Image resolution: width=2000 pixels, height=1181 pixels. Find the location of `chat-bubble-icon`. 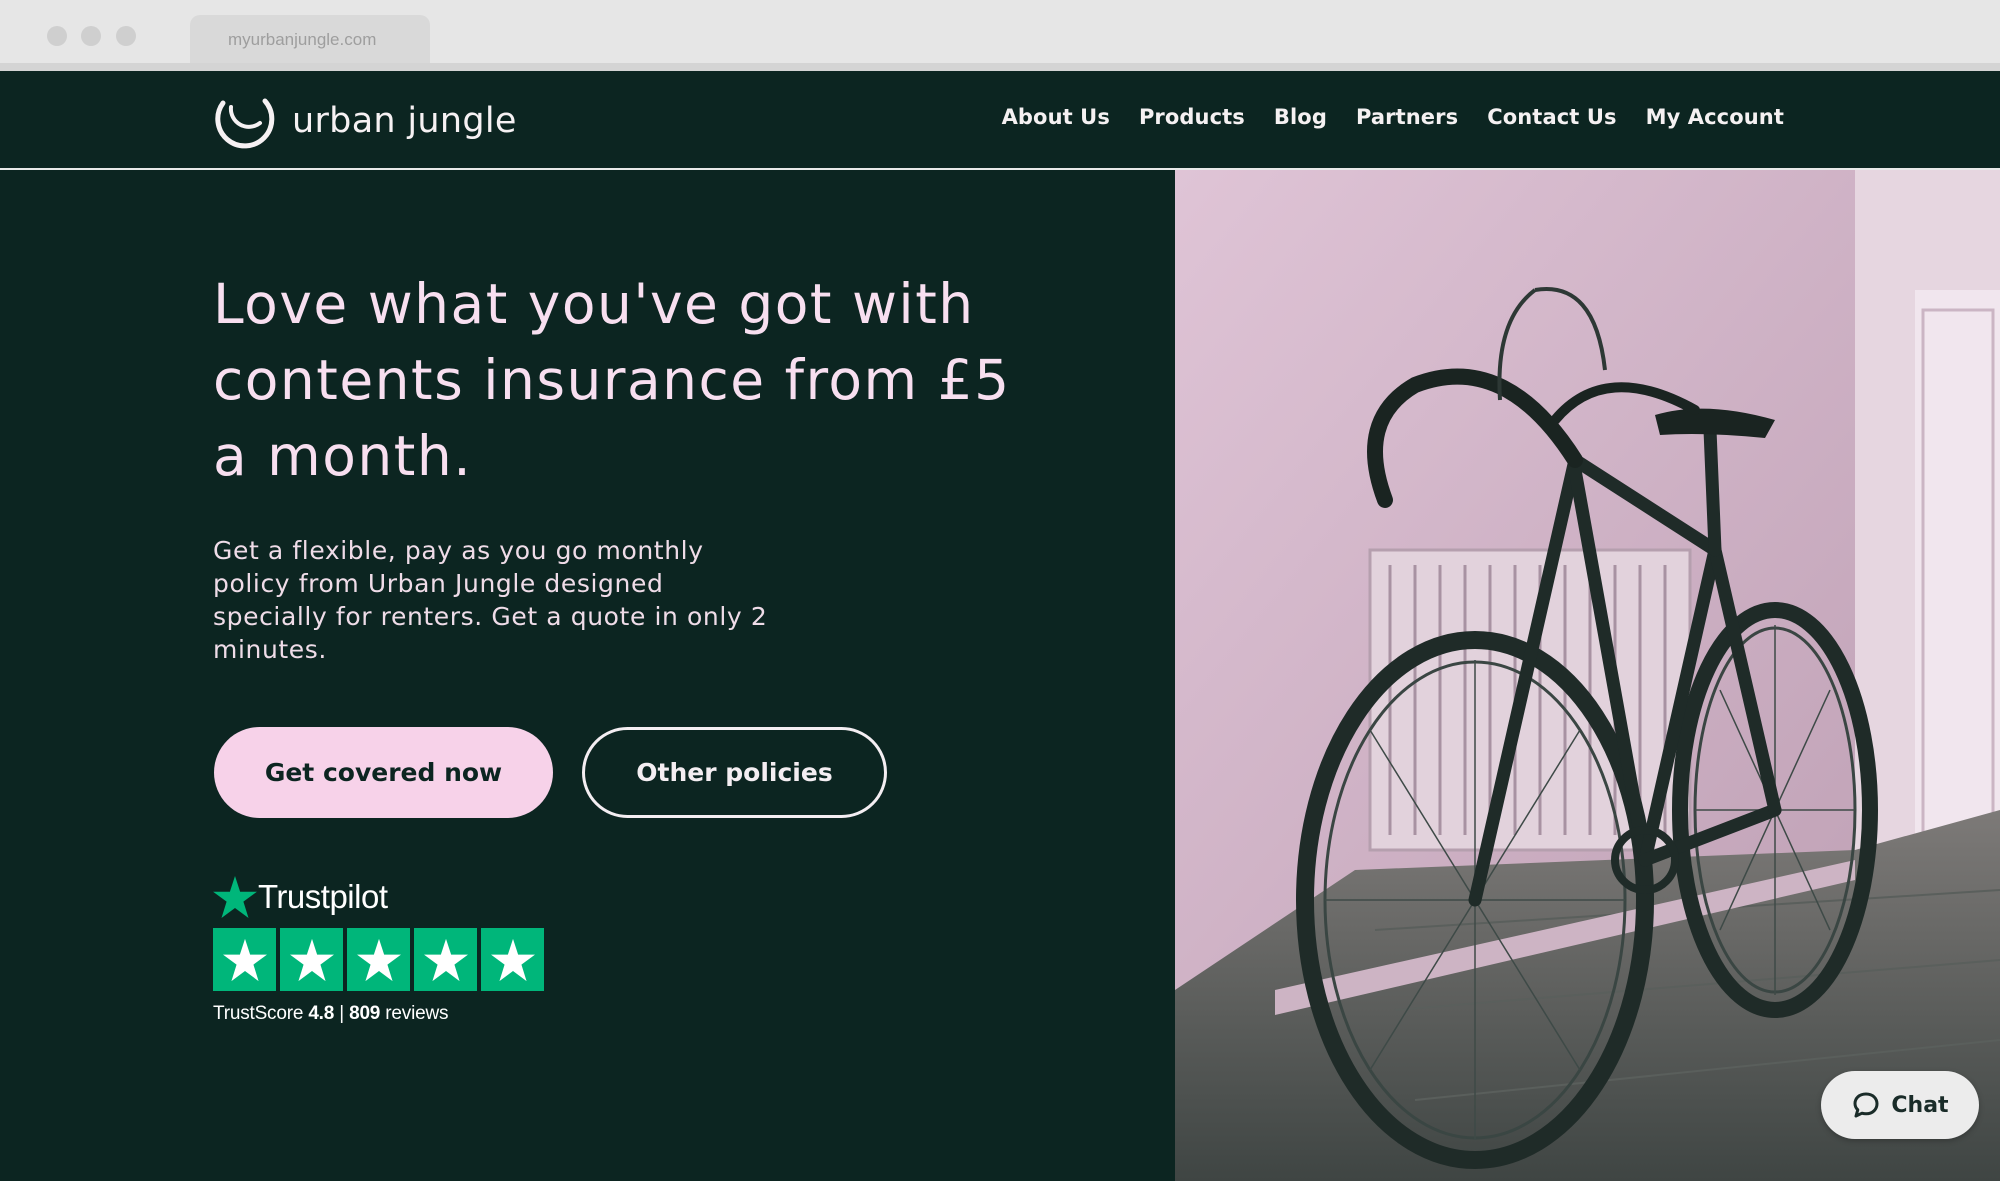

chat-bubble-icon is located at coordinates (1866, 1105).